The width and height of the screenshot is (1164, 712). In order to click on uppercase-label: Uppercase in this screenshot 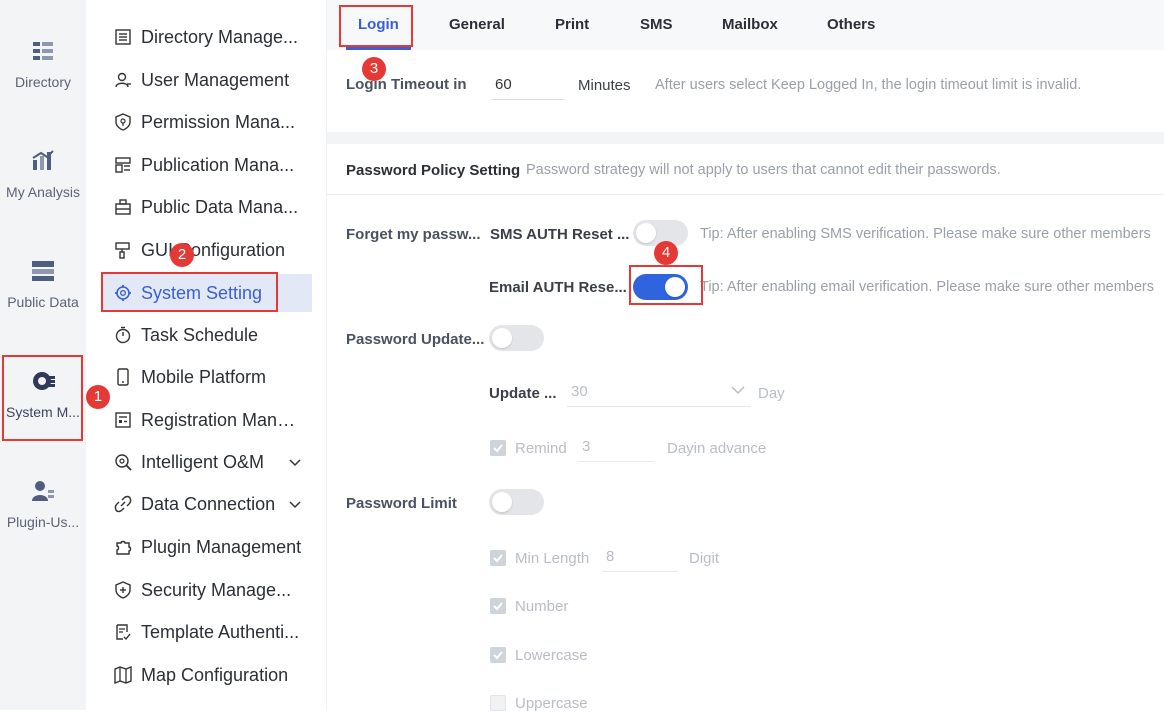, I will do `click(551, 703)`.